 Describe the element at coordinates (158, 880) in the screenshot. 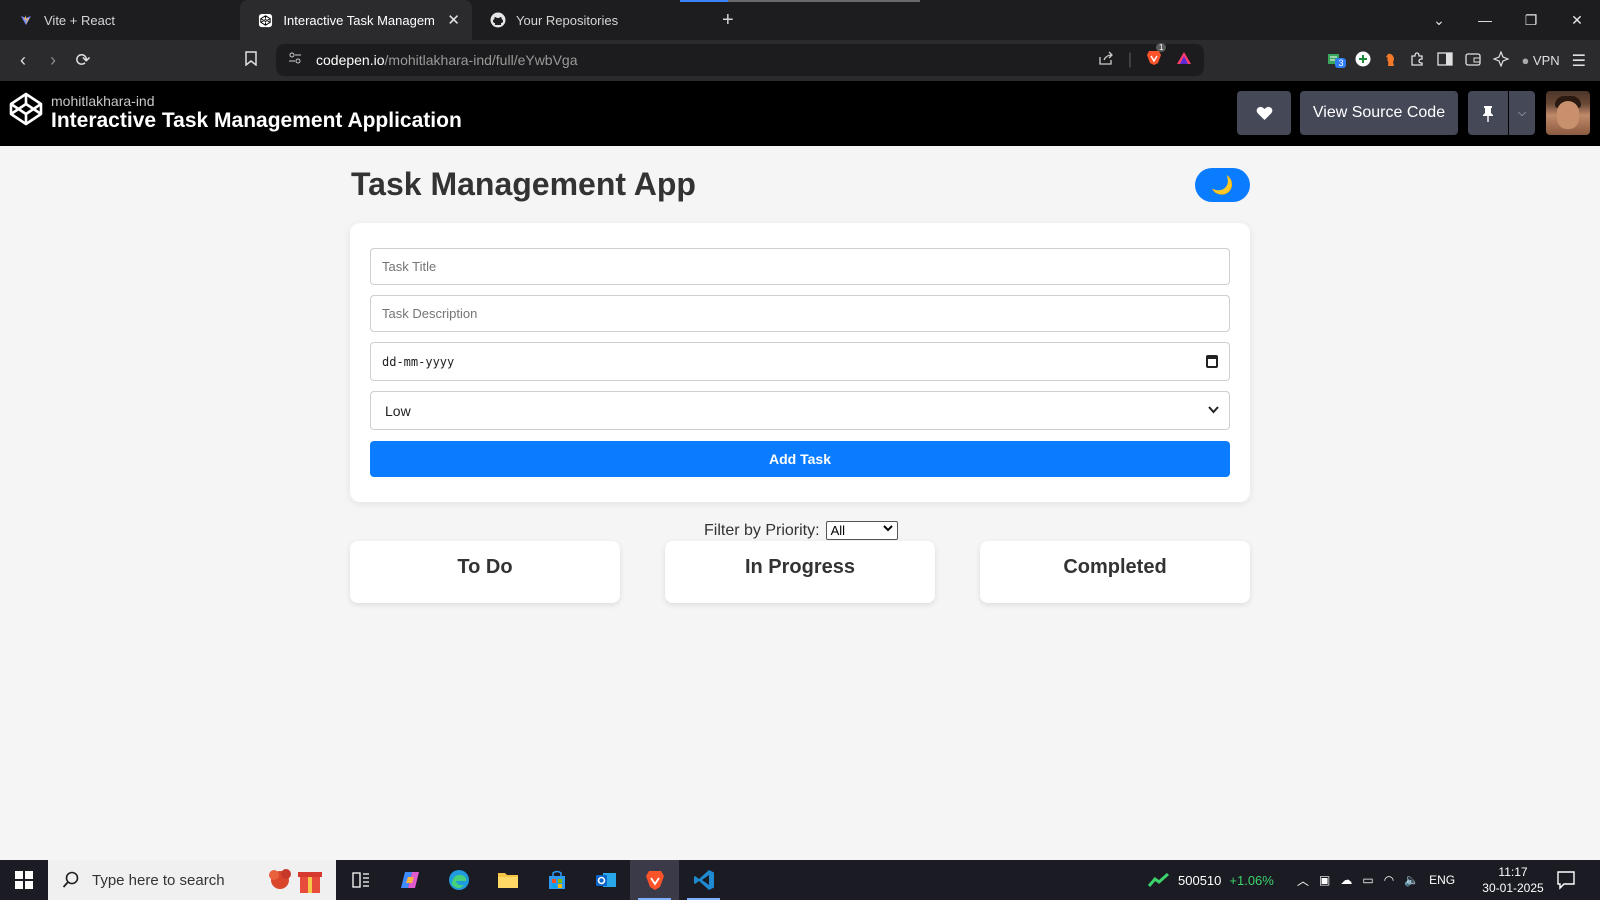

I see `search-placeholder: Type here to search` at that location.